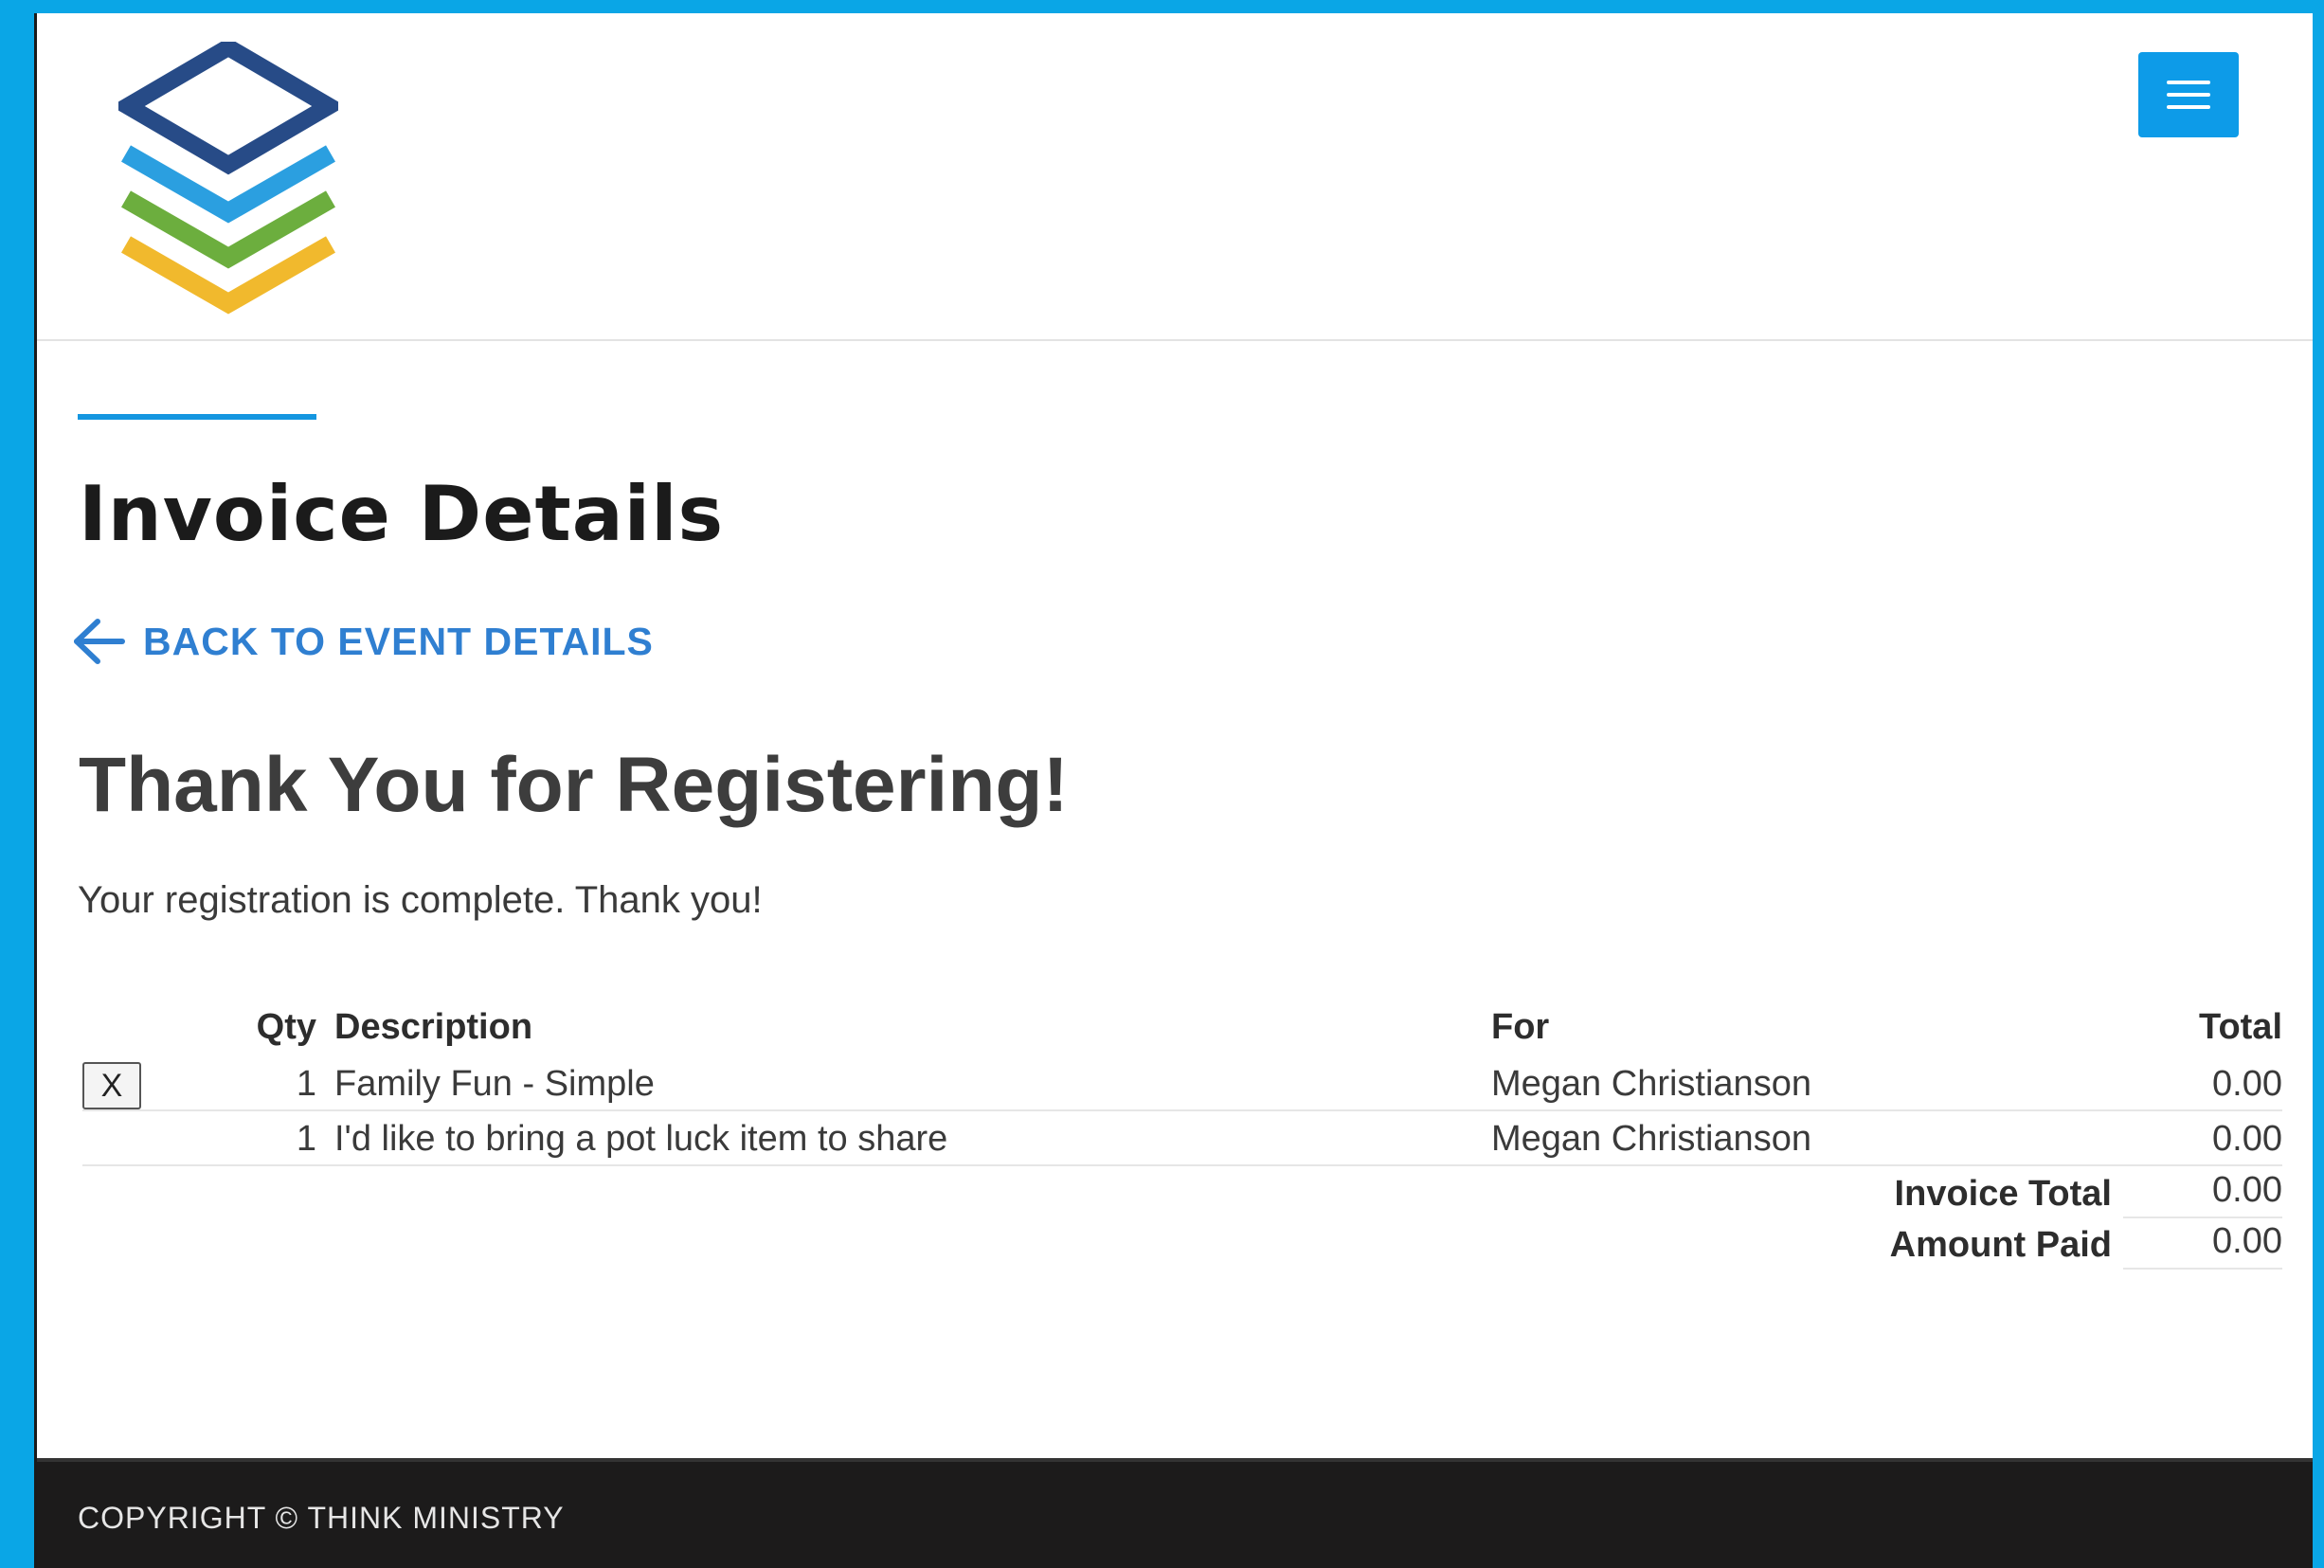  Describe the element at coordinates (402, 514) in the screenshot. I see `page-title: Invoice Details` at that location.